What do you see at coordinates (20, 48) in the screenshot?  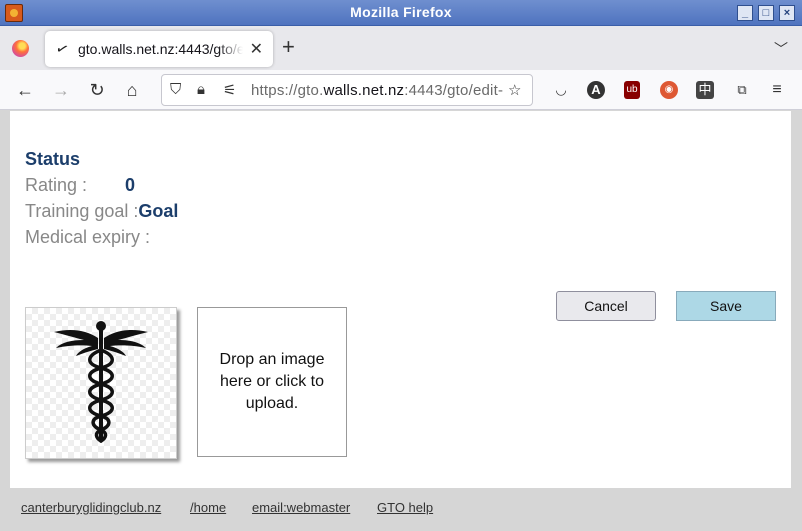 I see `firefox-view-icon` at bounding box center [20, 48].